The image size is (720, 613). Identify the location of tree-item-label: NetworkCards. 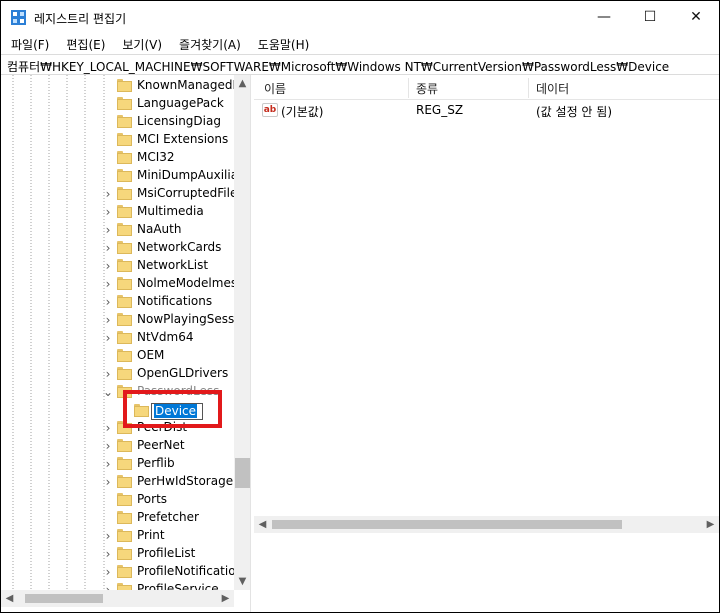
(179, 247).